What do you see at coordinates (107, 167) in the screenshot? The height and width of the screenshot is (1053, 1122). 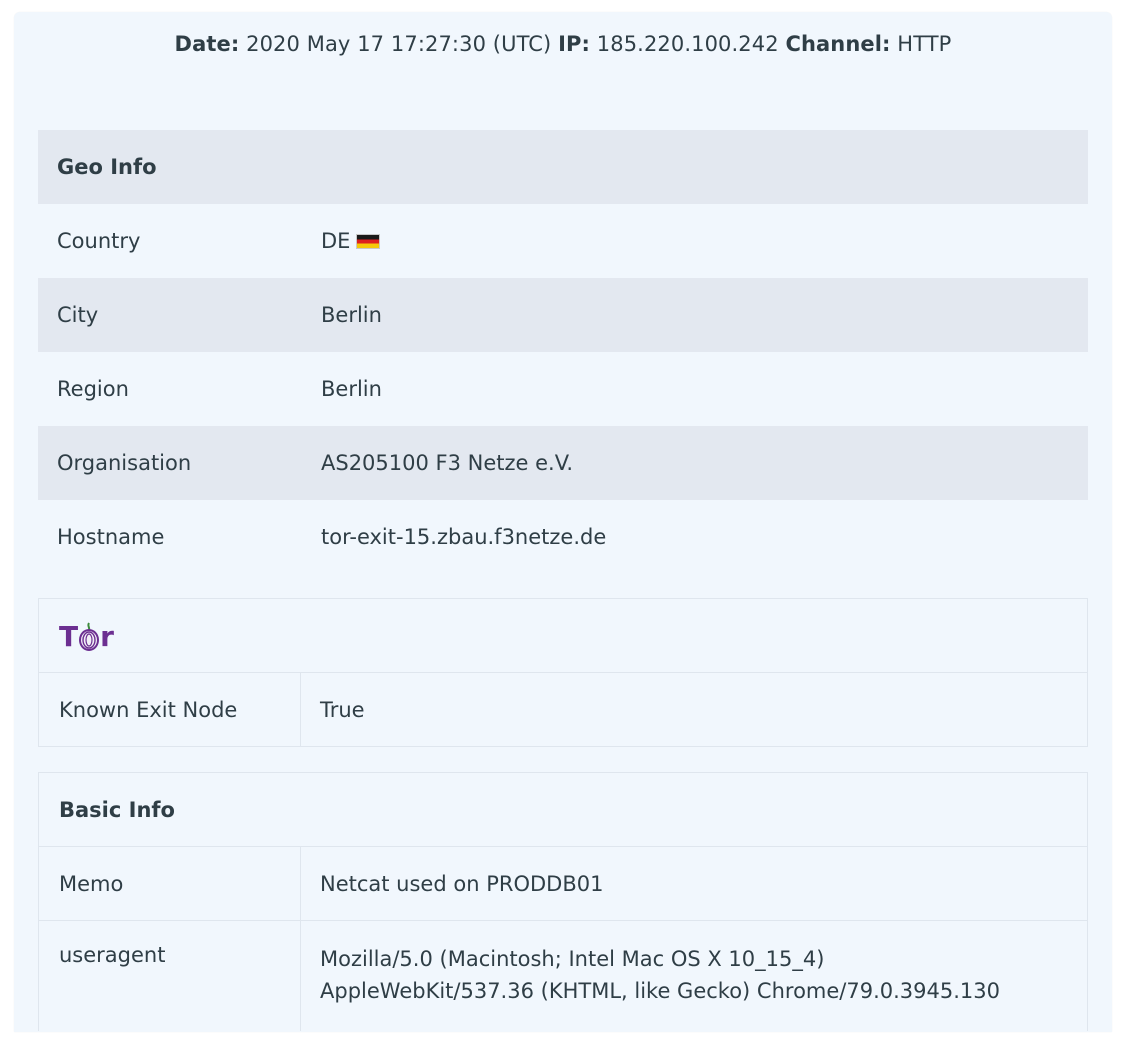 I see `geo-info-title: Geo Info` at bounding box center [107, 167].